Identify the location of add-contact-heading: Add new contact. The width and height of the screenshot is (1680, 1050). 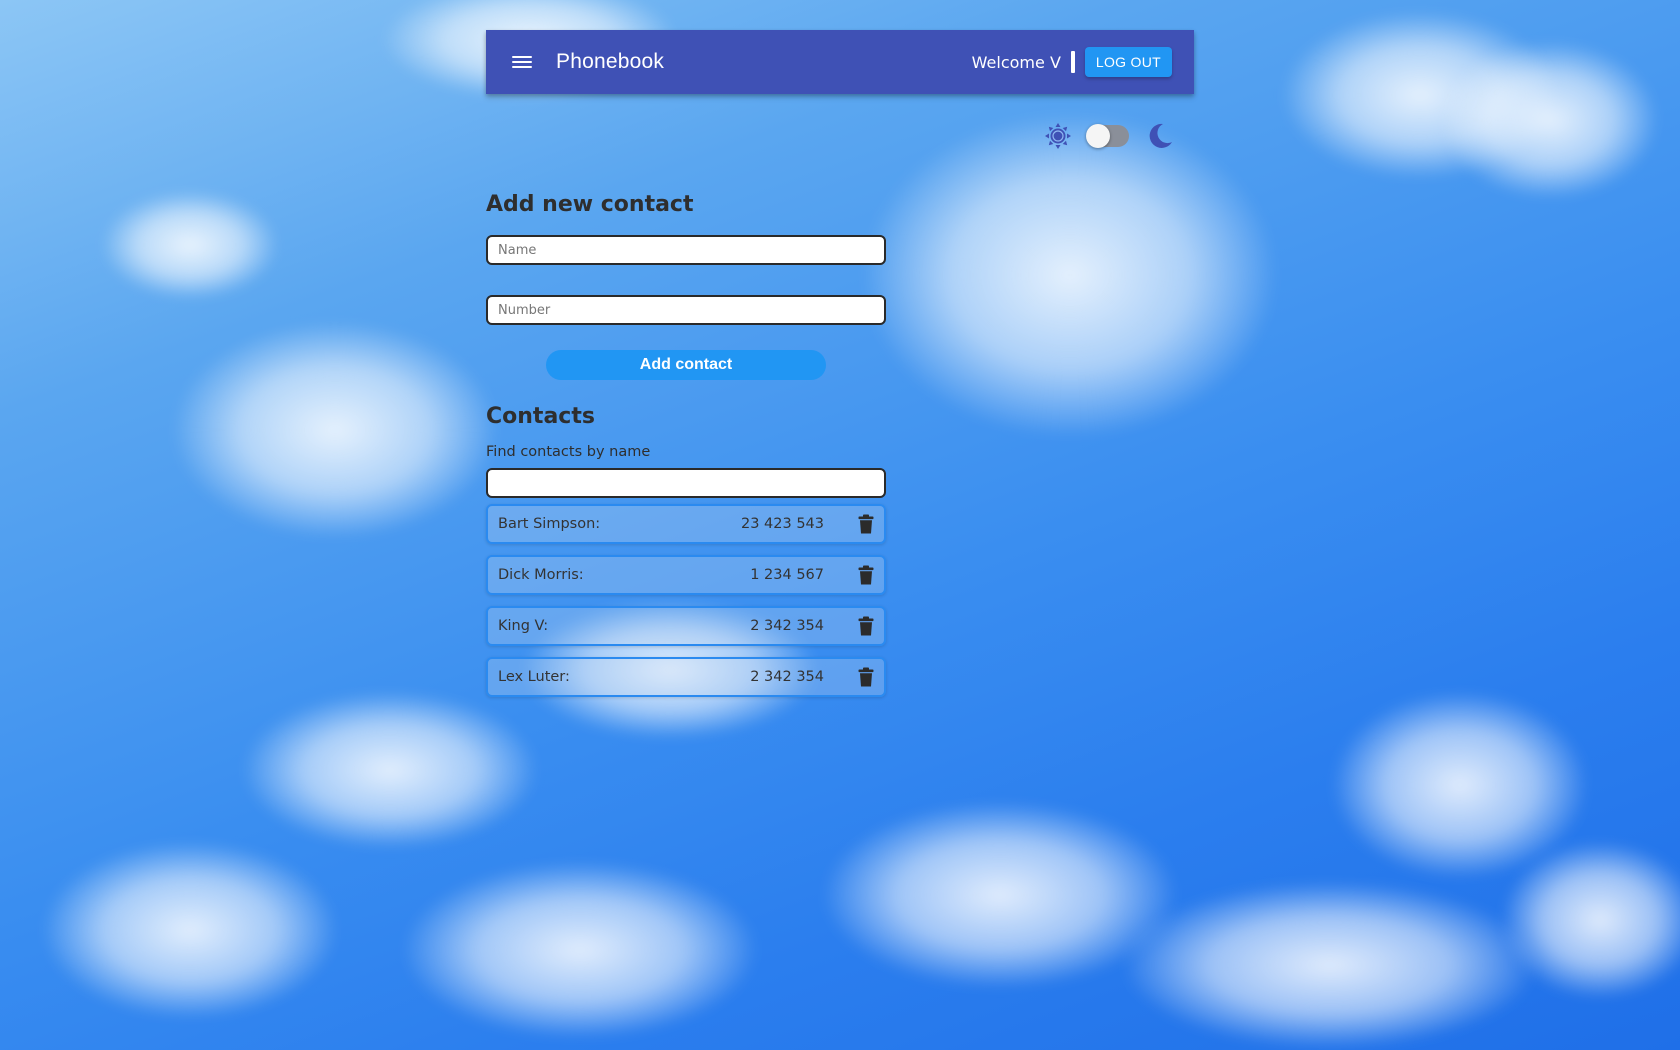
(590, 204).